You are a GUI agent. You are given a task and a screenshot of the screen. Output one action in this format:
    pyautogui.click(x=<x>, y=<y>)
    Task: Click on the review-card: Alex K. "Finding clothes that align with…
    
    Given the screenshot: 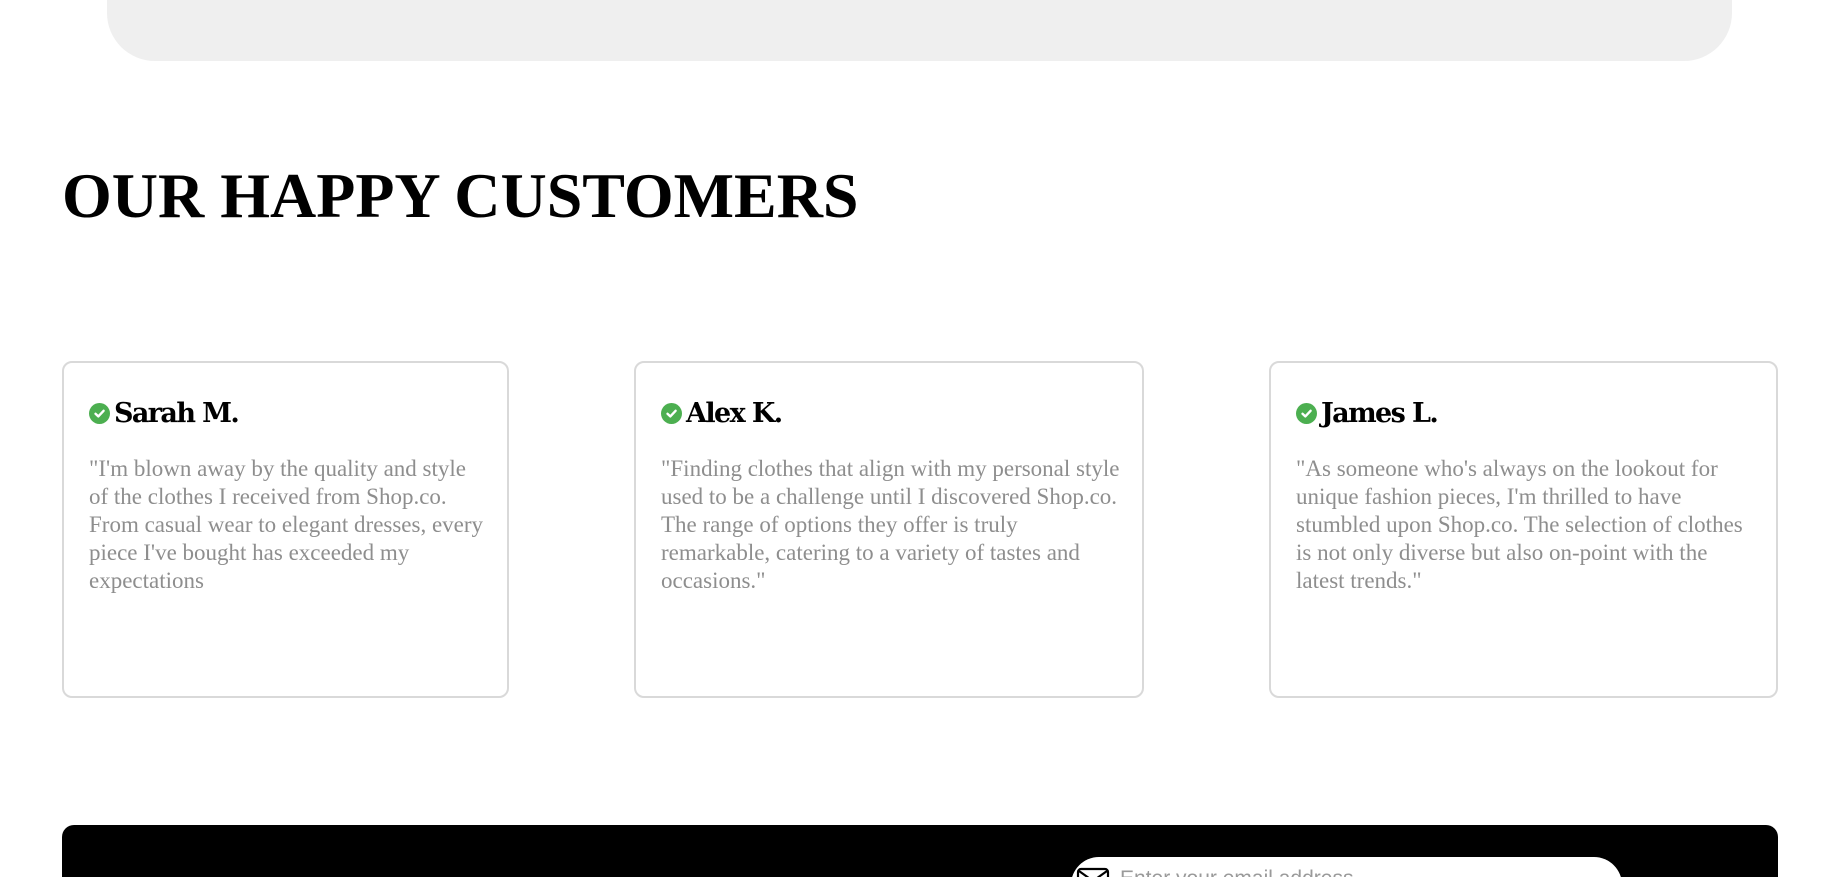 What is the action you would take?
    pyautogui.click(x=889, y=529)
    